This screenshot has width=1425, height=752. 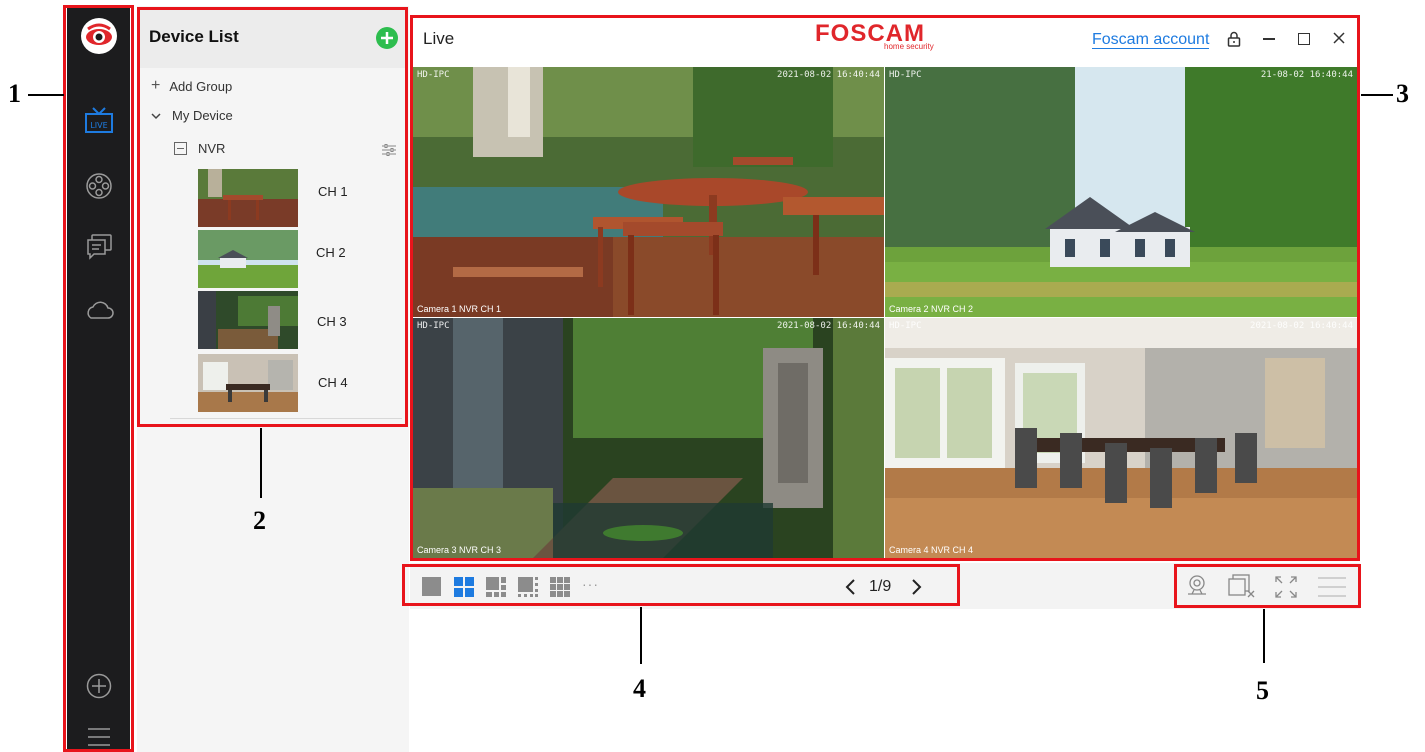 What do you see at coordinates (464, 589) in the screenshot?
I see `layout-4-icon` at bounding box center [464, 589].